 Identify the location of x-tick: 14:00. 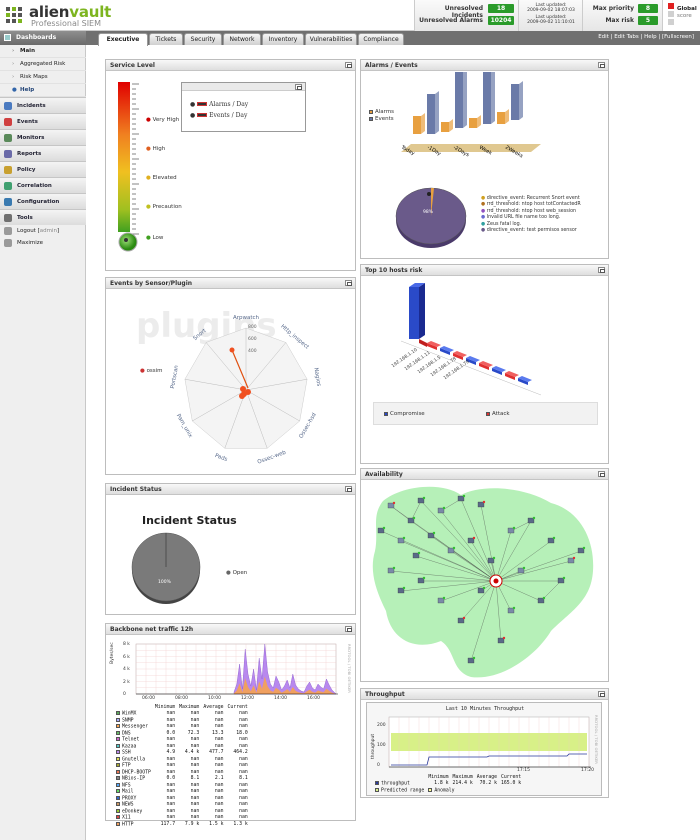
(280, 698).